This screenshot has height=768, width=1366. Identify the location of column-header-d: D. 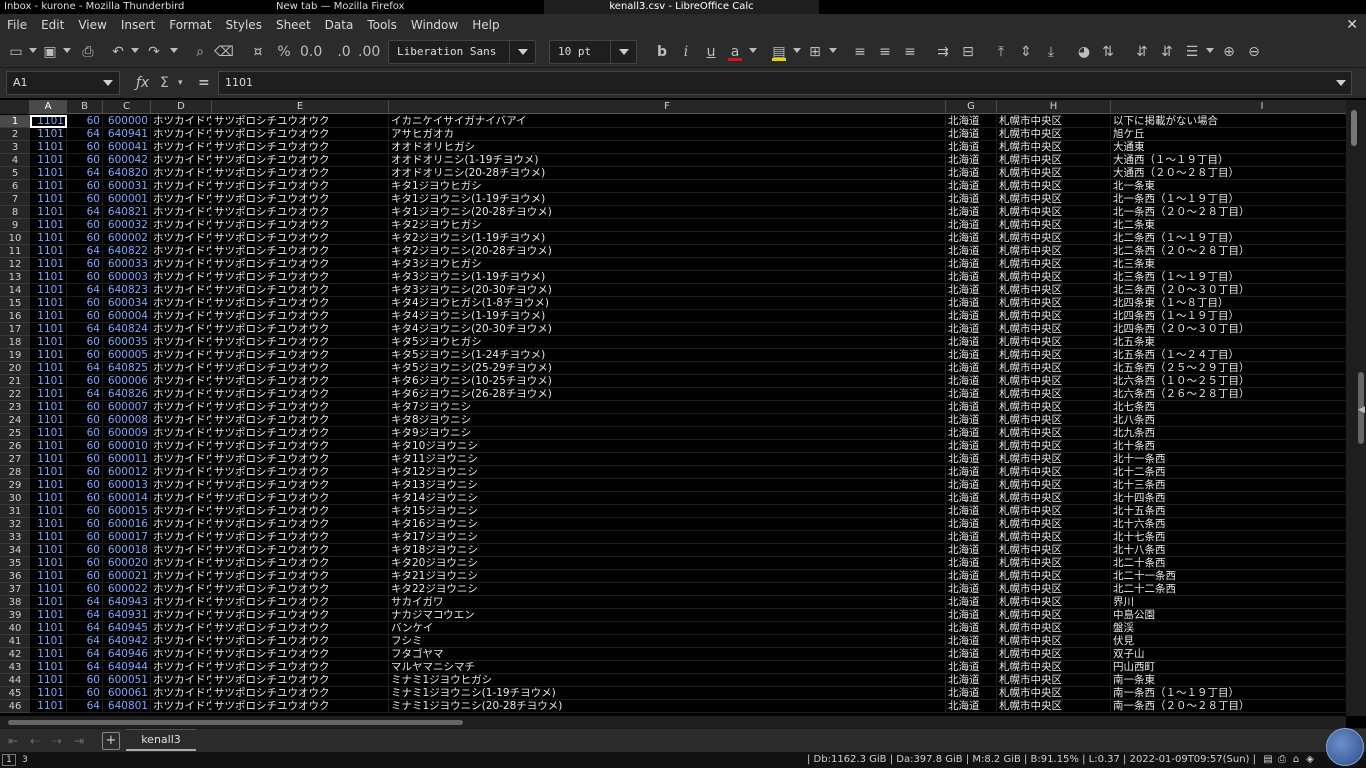
(181, 107).